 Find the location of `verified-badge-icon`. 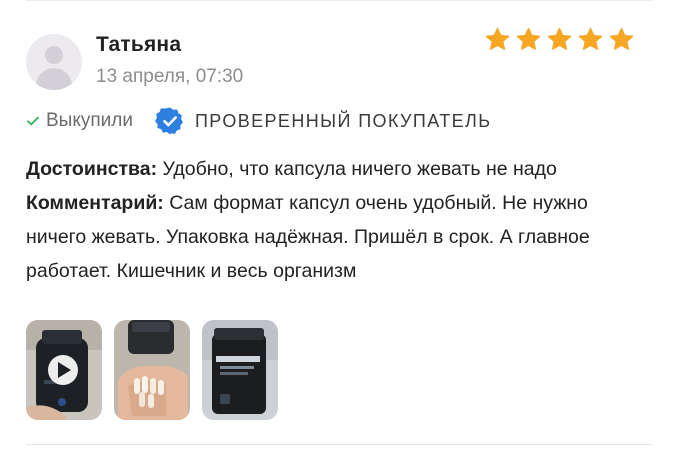

verified-badge-icon is located at coordinates (168, 121).